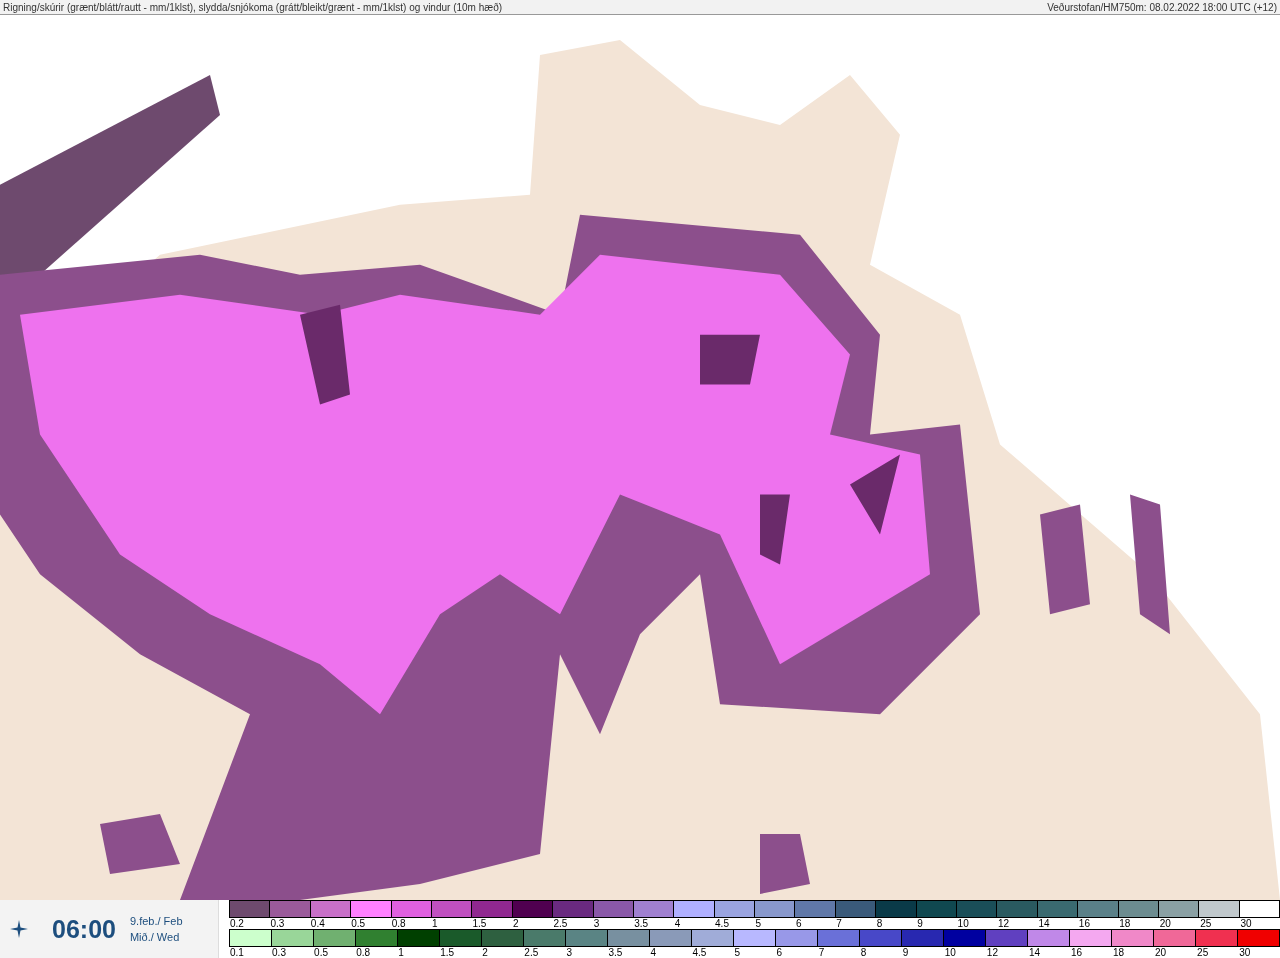 This screenshot has height=958, width=1280. I want to click on forecast-weekday: Mið./ Wed, so click(155, 937).